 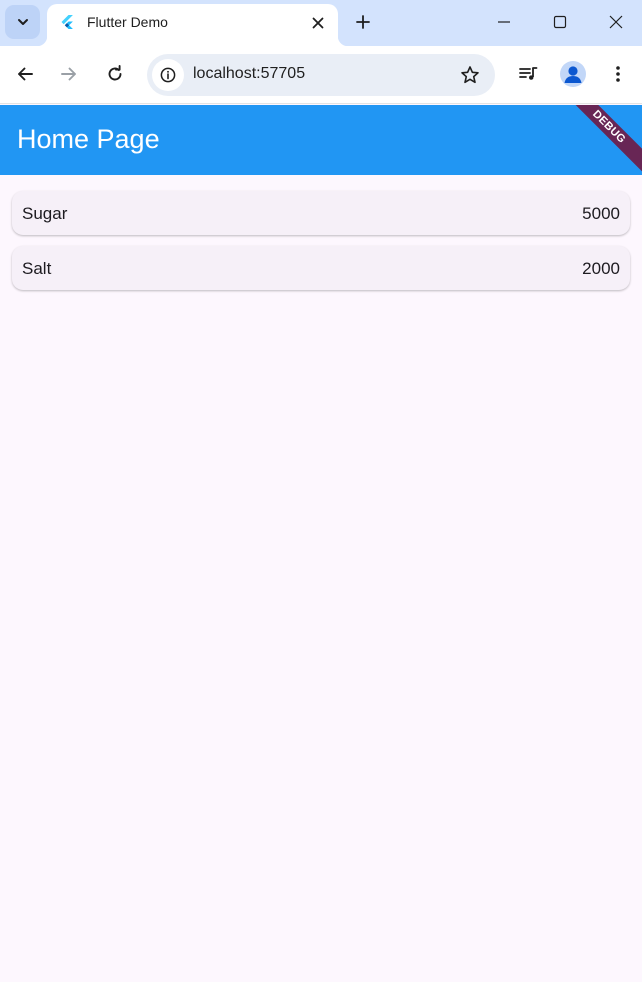 I want to click on person-icon, so click(x=573, y=74).